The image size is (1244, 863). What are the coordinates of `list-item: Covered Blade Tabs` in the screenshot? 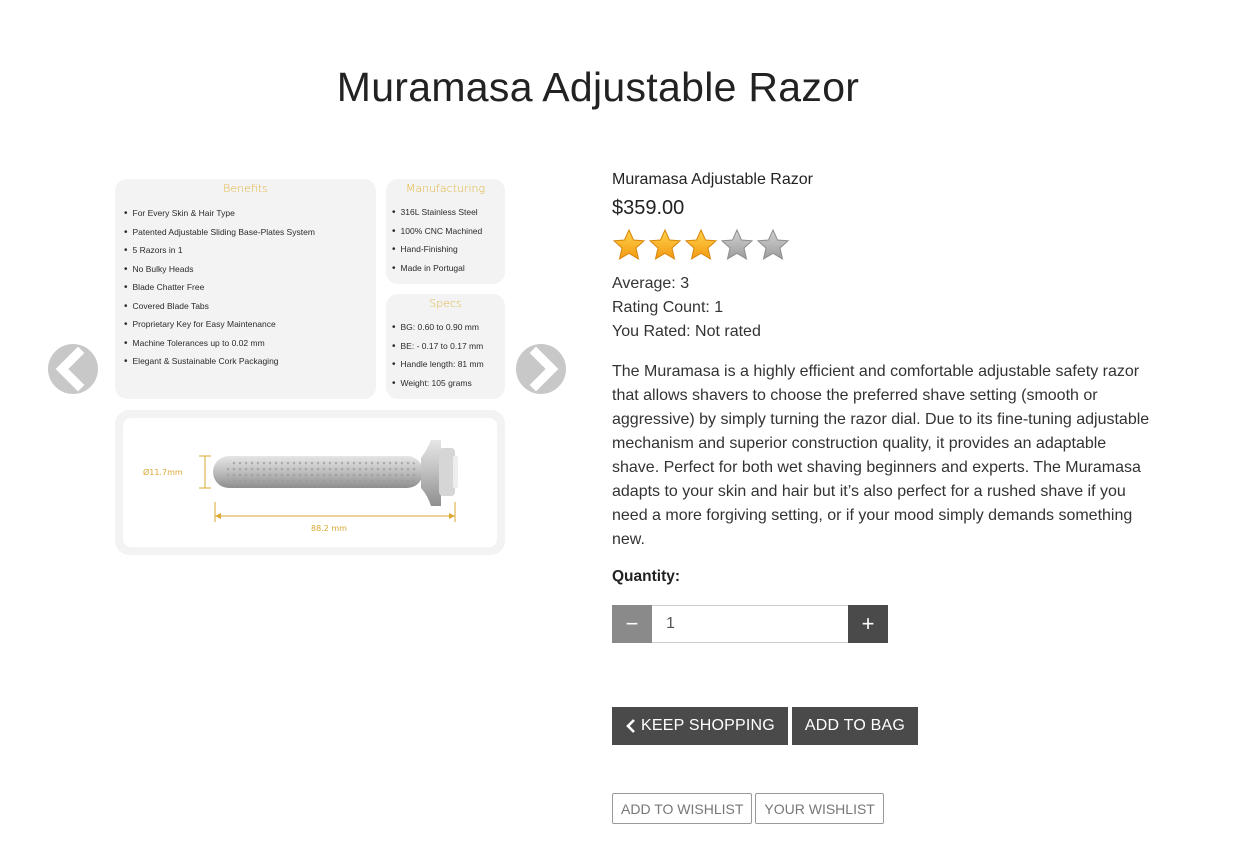 It's located at (250, 306).